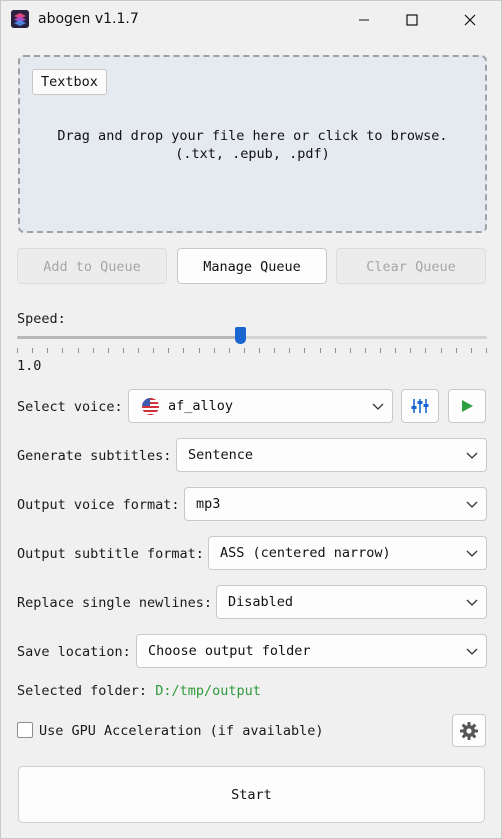 This screenshot has height=839, width=502. I want to click on close-icon, so click(470, 19).